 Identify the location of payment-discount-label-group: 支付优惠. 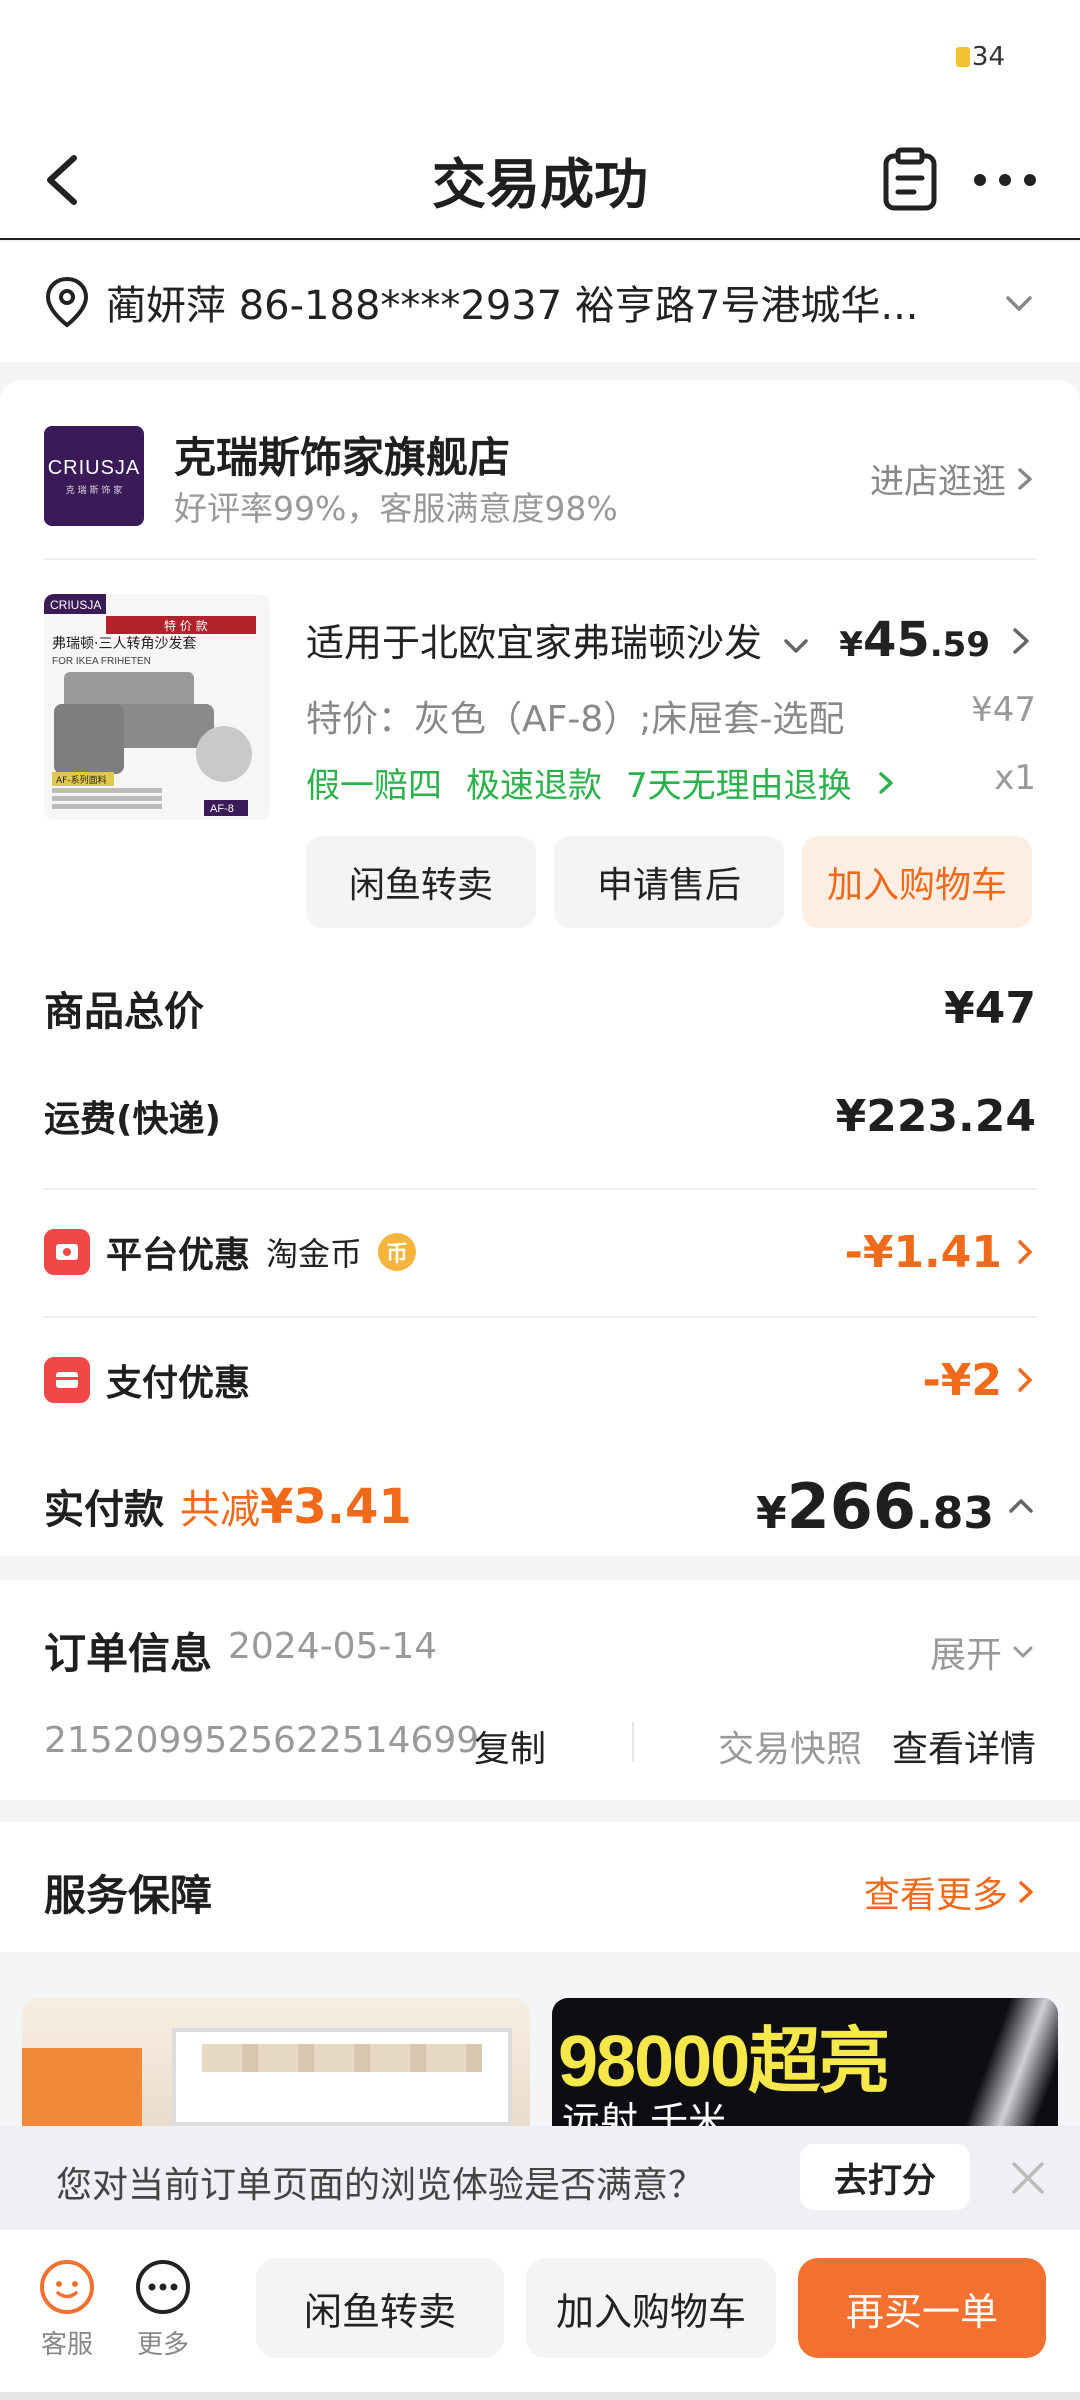
(147, 1380).